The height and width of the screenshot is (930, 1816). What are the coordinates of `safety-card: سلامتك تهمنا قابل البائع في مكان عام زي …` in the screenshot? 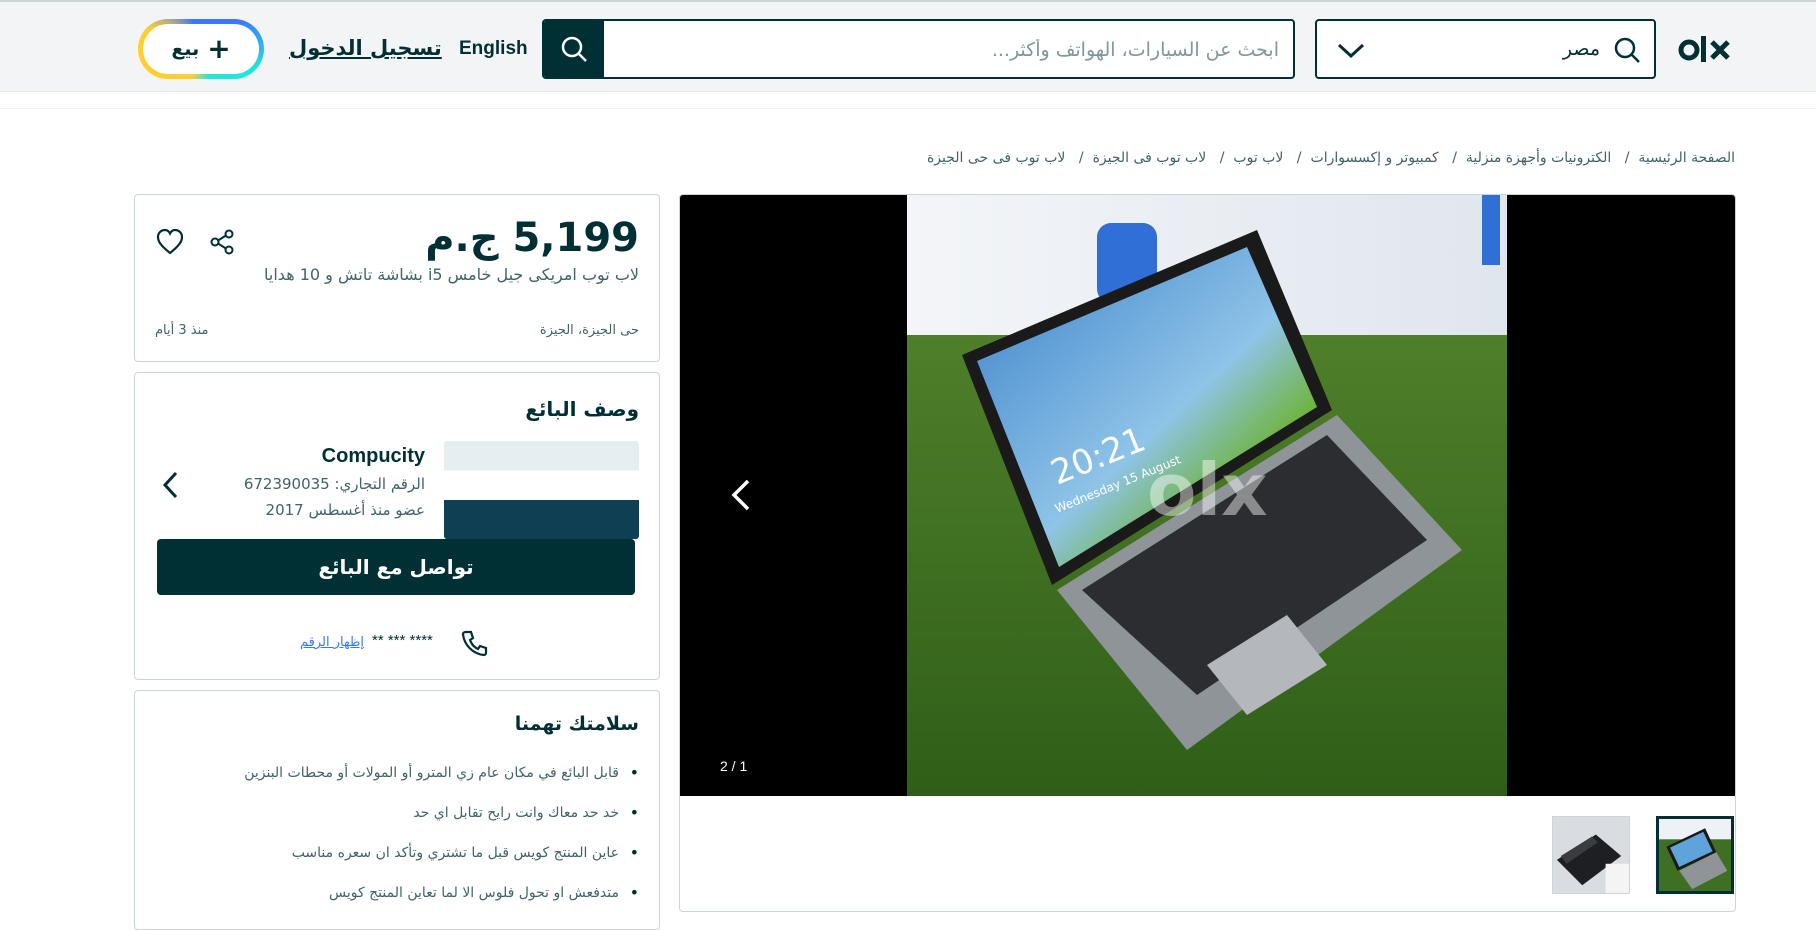 It's located at (397, 810).